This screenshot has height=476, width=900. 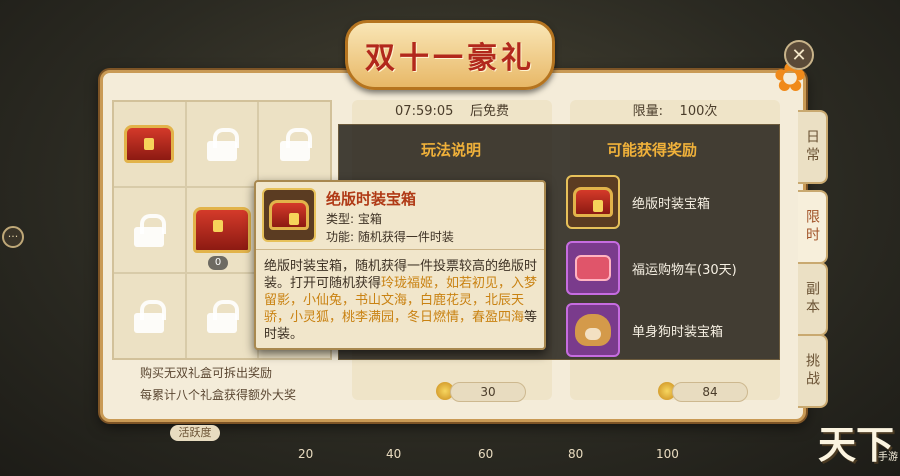 I want to click on slot-chest, so click(x=149, y=144).